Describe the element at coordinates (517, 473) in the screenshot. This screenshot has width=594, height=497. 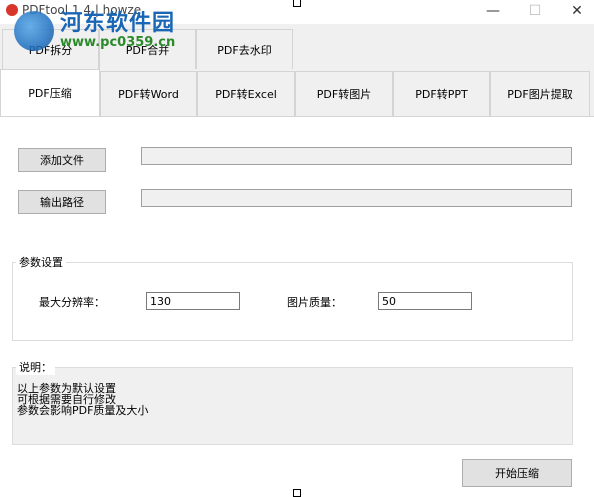
I see `start-compress-button: 开始压缩` at that location.